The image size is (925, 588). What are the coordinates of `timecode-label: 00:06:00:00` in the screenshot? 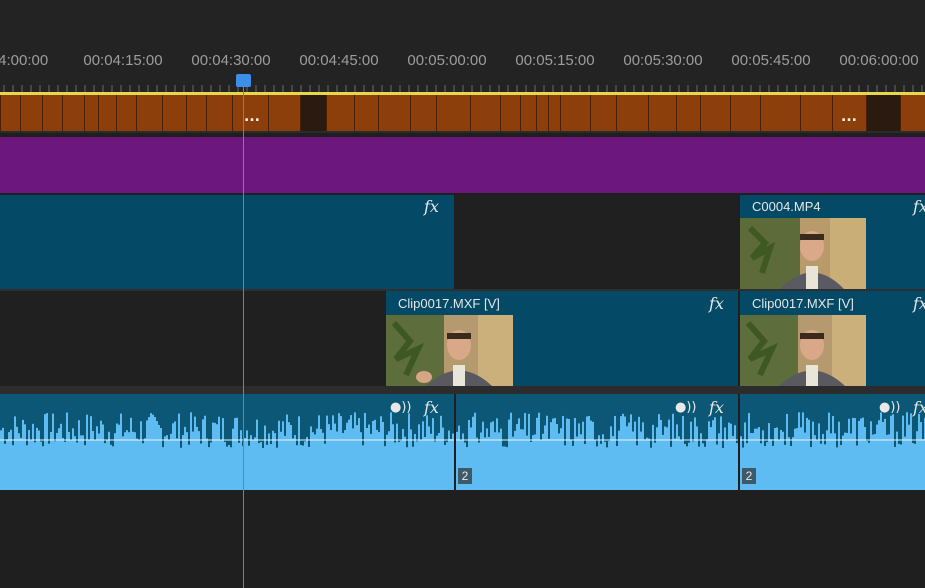 It's located at (879, 60).